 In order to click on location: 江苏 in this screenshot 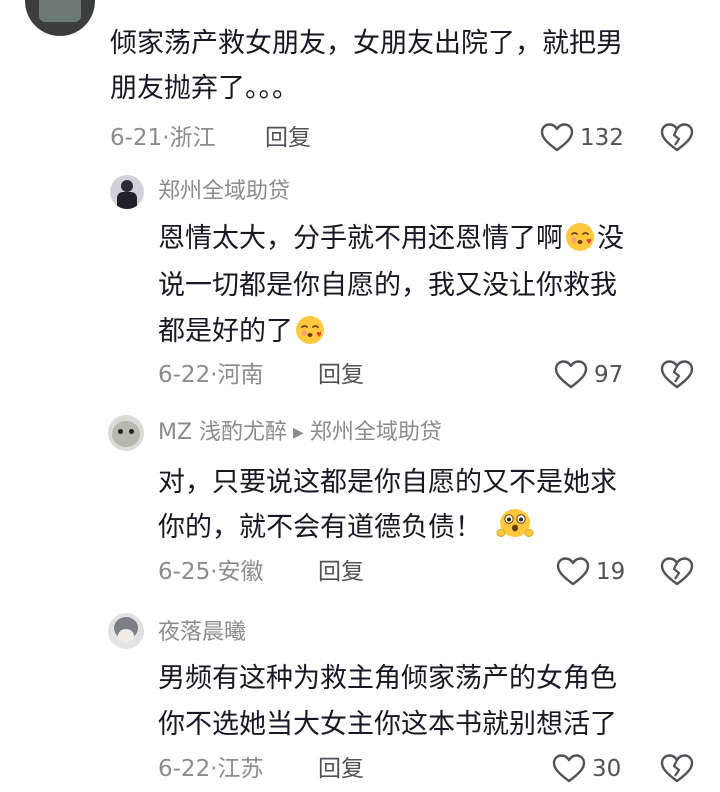, I will do `click(240, 769)`.